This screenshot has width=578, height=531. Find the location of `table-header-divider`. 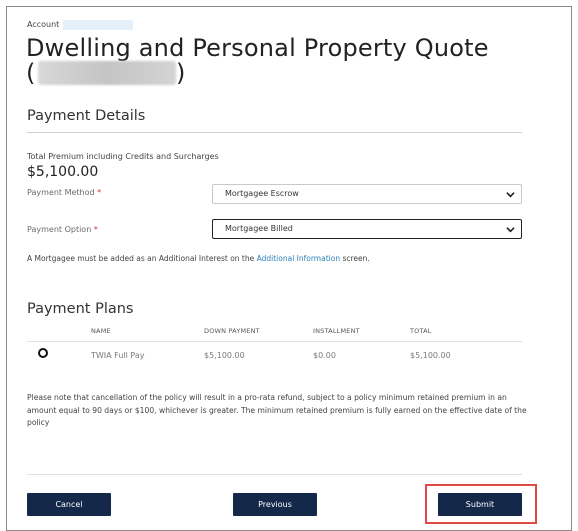

table-header-divider is located at coordinates (274, 341).